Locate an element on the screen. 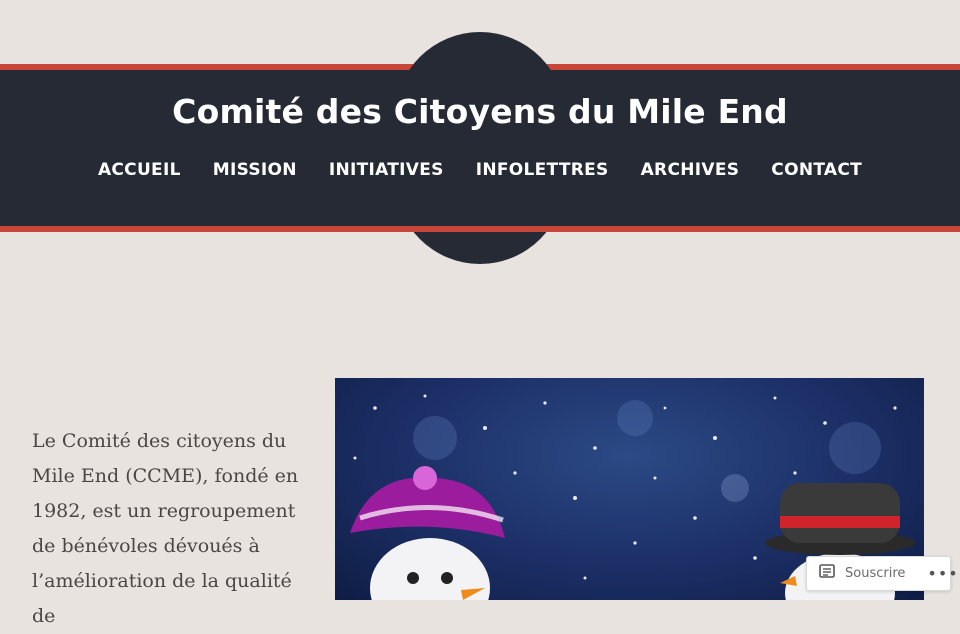 This screenshot has width=960, height=634. nav-item-initiatives: INITIATIVES is located at coordinates (386, 170).